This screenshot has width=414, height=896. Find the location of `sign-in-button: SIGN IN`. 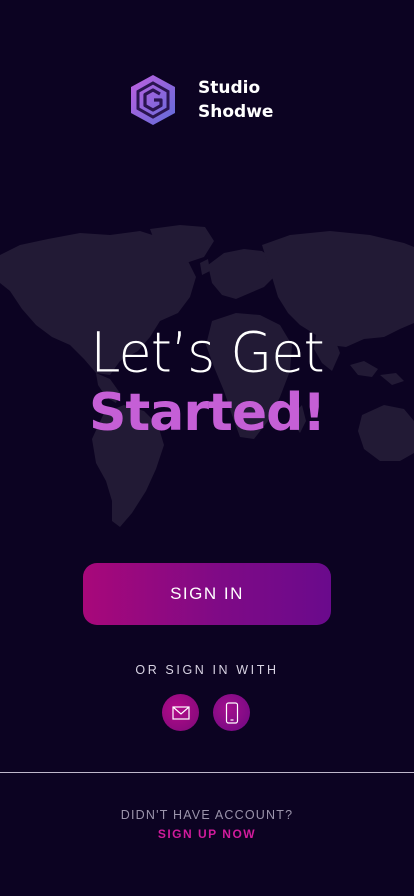

sign-in-button: SIGN IN is located at coordinates (207, 594).